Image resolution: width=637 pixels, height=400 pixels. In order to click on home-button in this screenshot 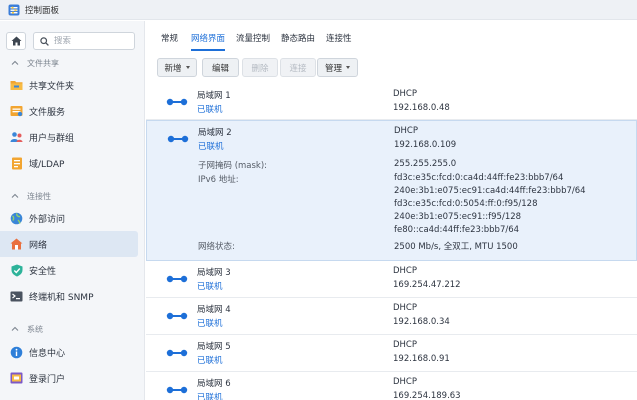, I will do `click(16, 41)`.